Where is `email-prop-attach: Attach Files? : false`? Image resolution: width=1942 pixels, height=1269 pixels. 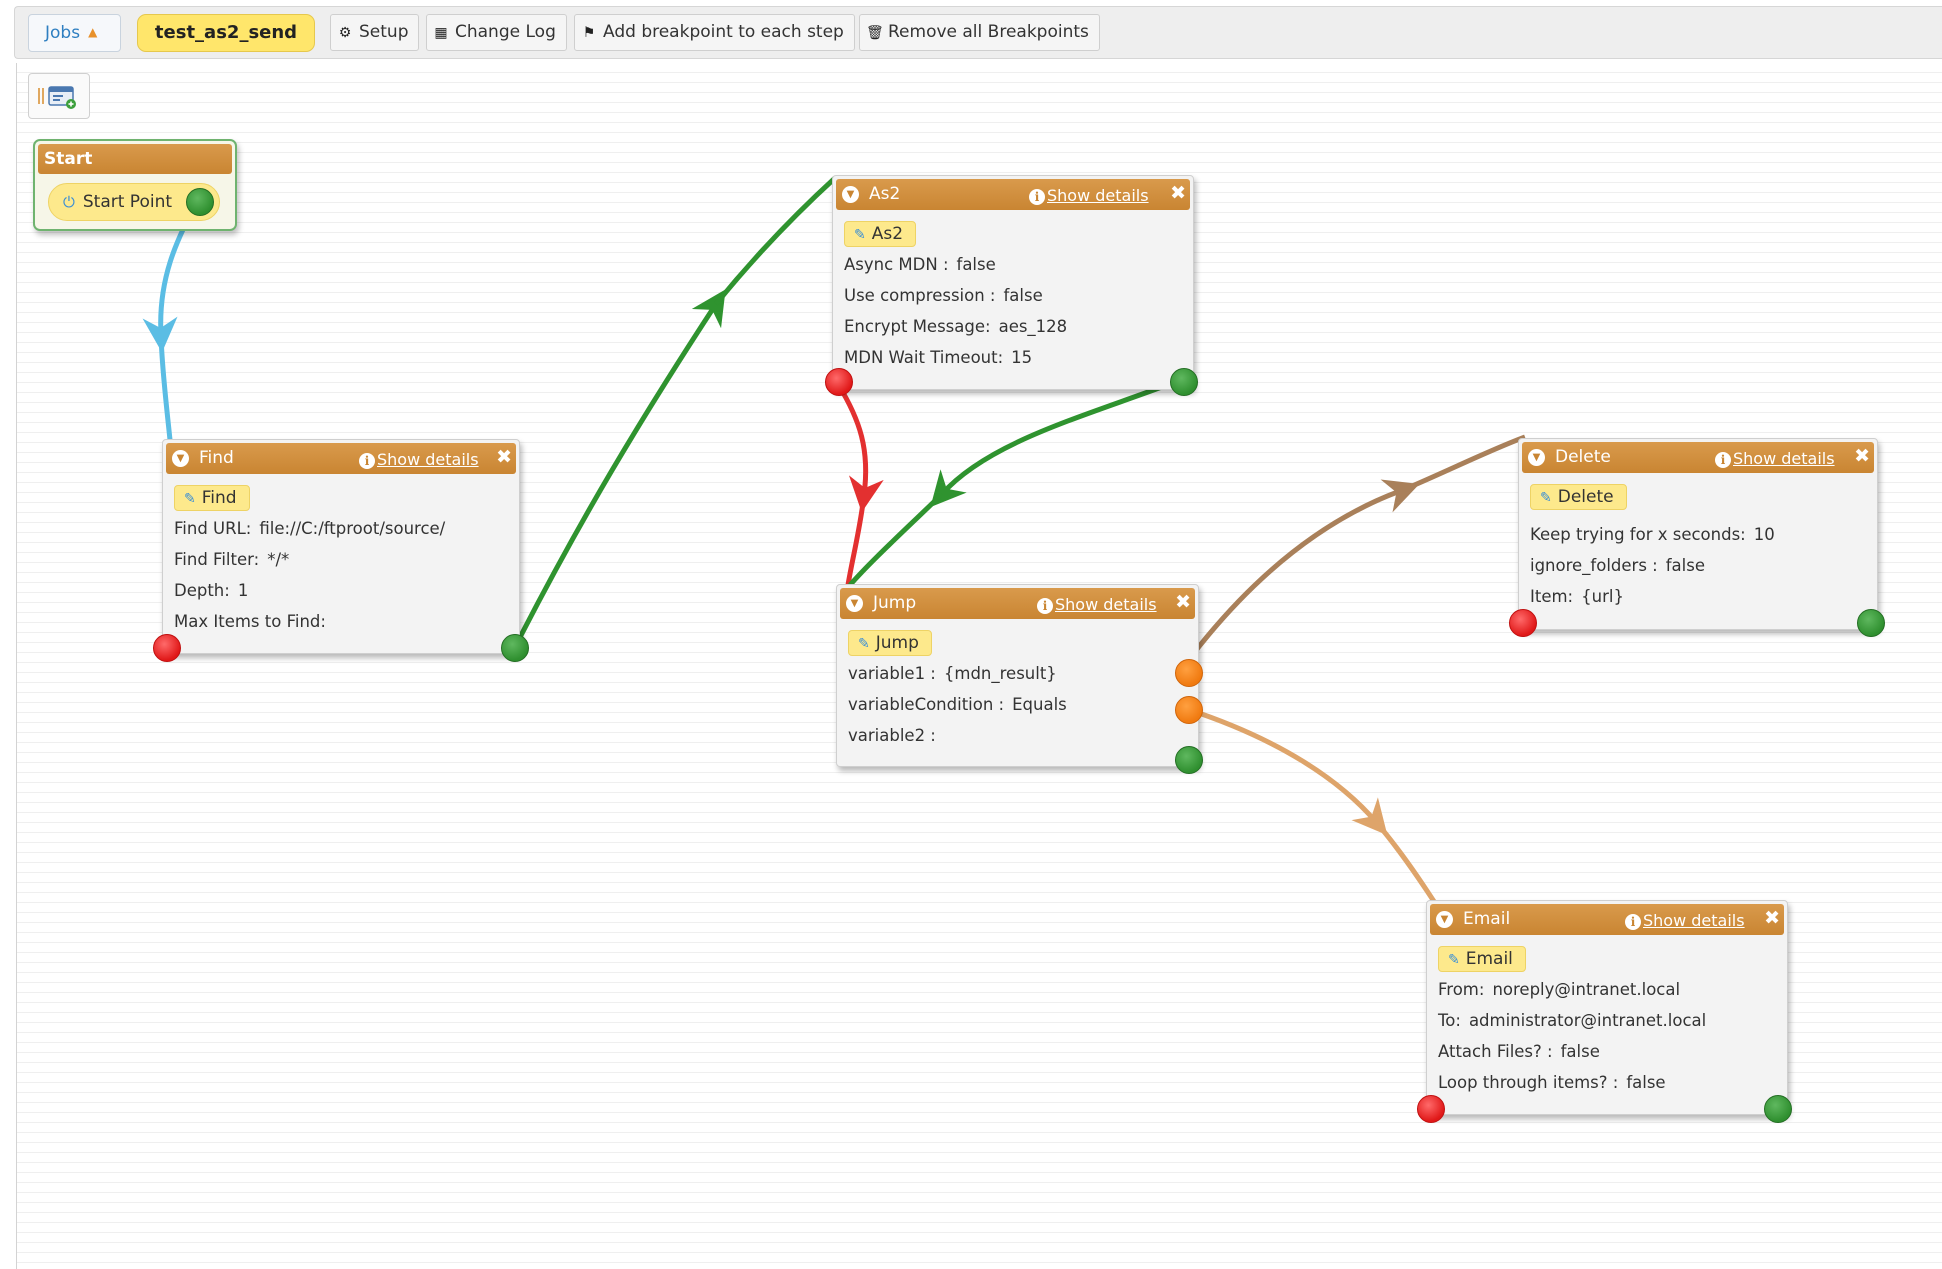
email-prop-attach: Attach Files? : false is located at coordinates (1519, 1051).